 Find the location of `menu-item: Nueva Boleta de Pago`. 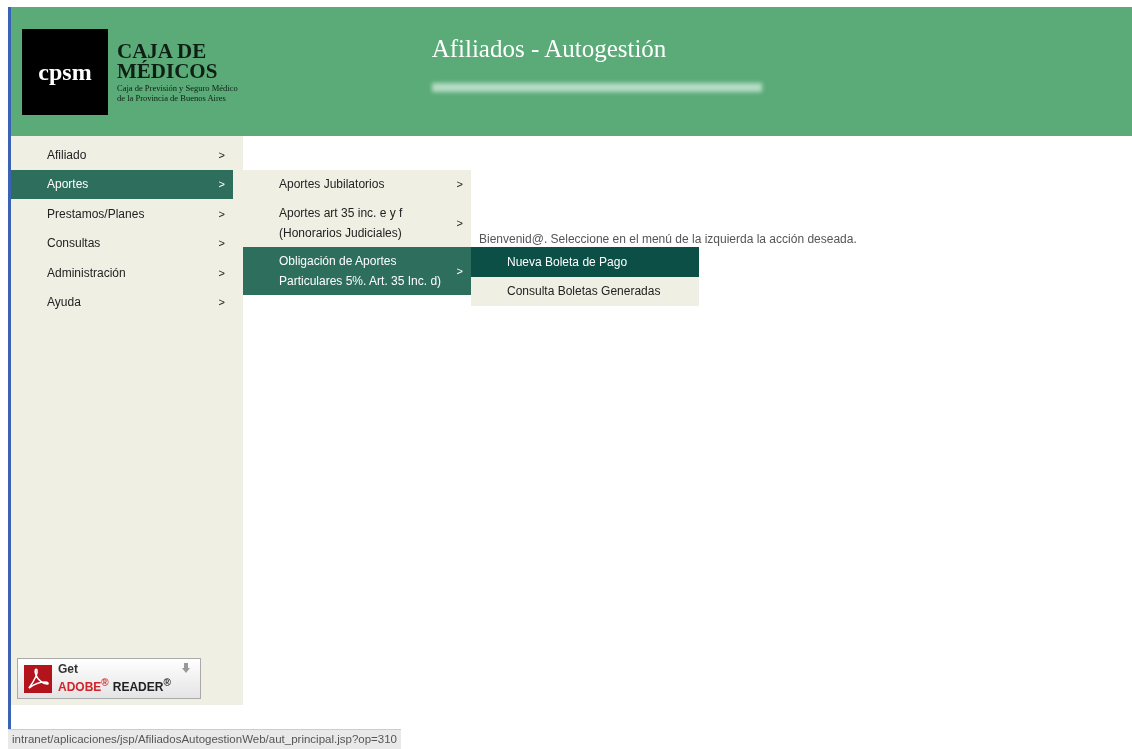

menu-item: Nueva Boleta de Pago is located at coordinates (585, 262).